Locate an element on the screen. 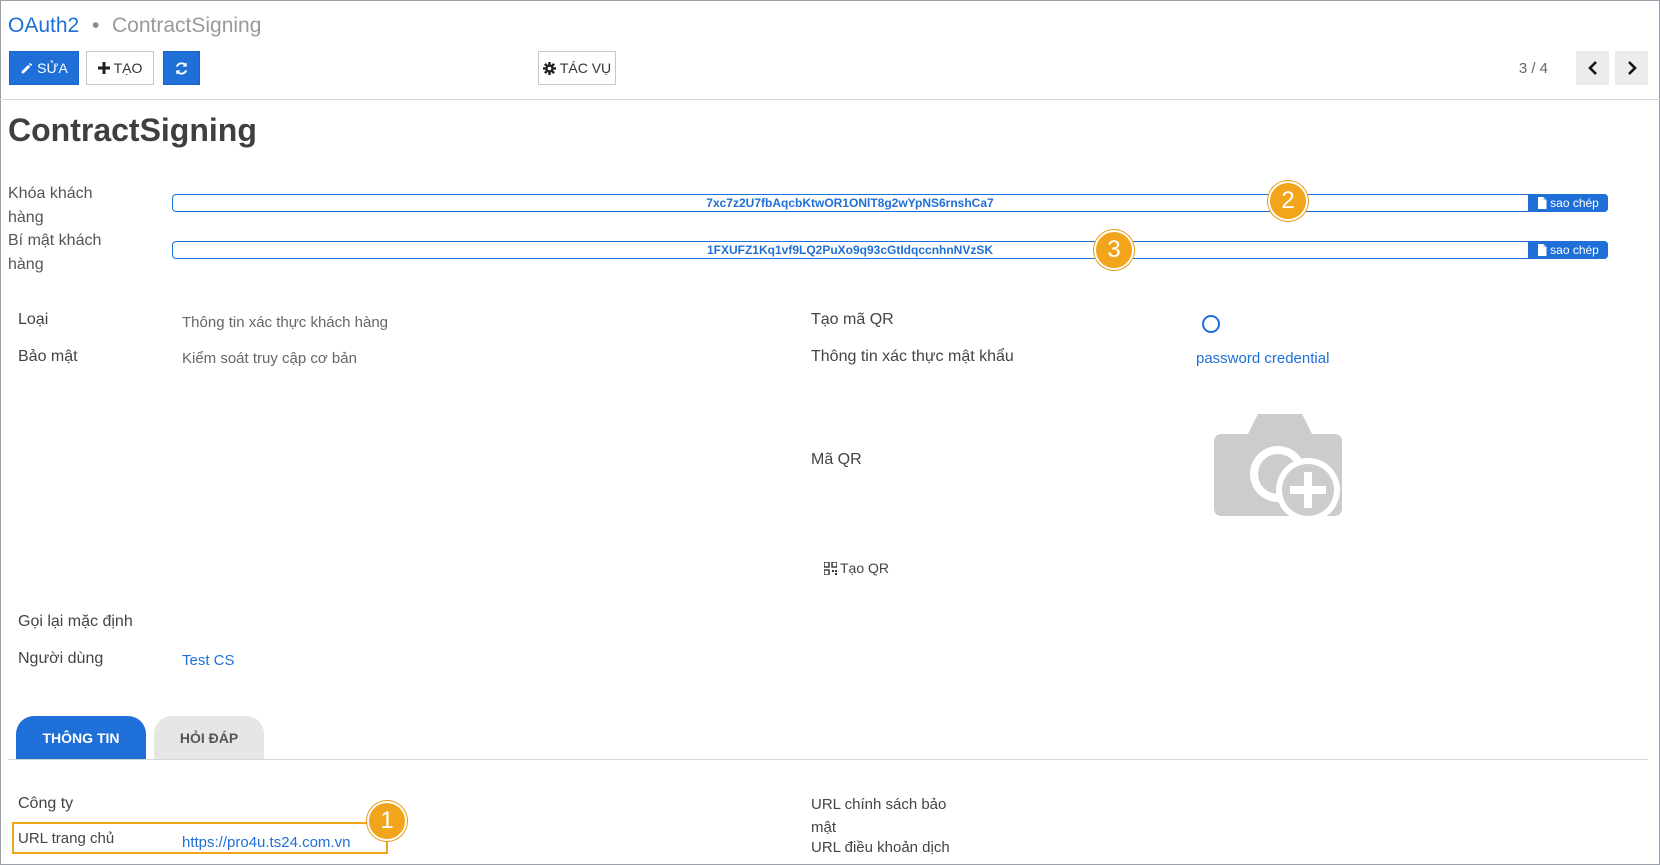 The image size is (1660, 865). generate-qr-radio is located at coordinates (1211, 324).